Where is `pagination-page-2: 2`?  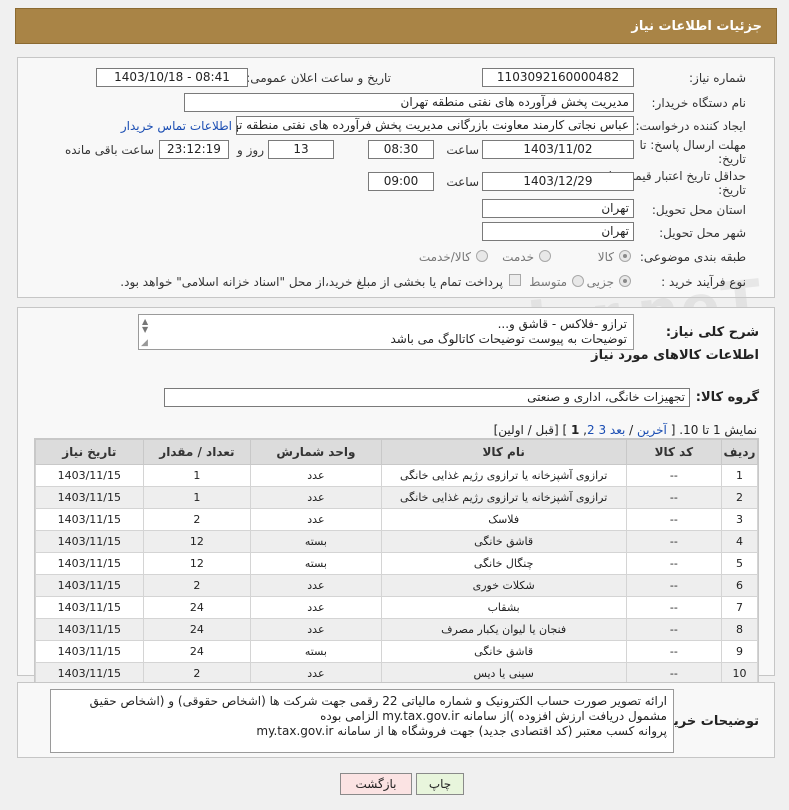 pagination-page-2: 2 is located at coordinates (591, 430).